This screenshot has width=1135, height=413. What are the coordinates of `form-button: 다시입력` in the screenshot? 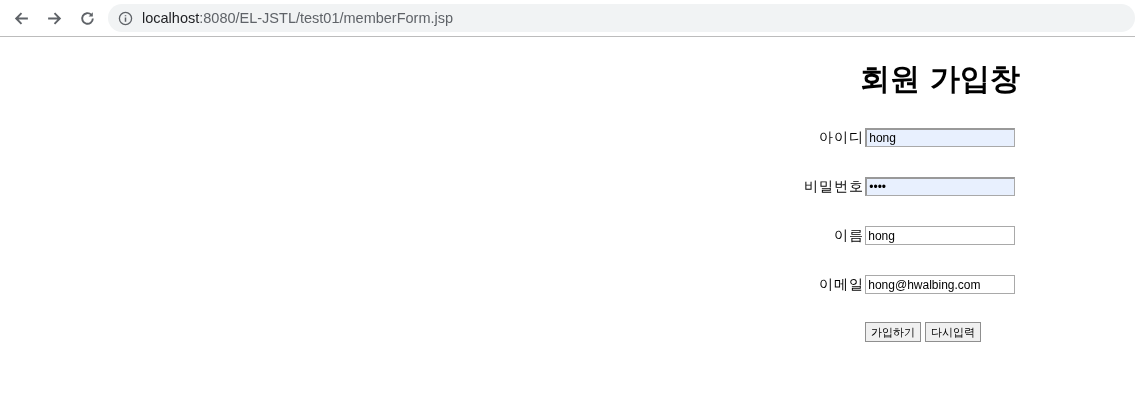 It's located at (953, 332).